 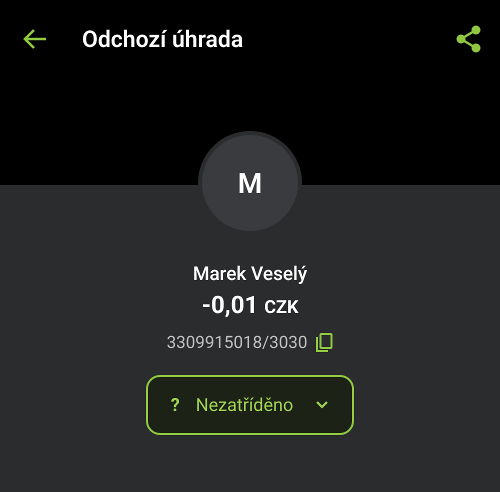 I want to click on category-button: ? Nezatříděno, so click(x=250, y=405).